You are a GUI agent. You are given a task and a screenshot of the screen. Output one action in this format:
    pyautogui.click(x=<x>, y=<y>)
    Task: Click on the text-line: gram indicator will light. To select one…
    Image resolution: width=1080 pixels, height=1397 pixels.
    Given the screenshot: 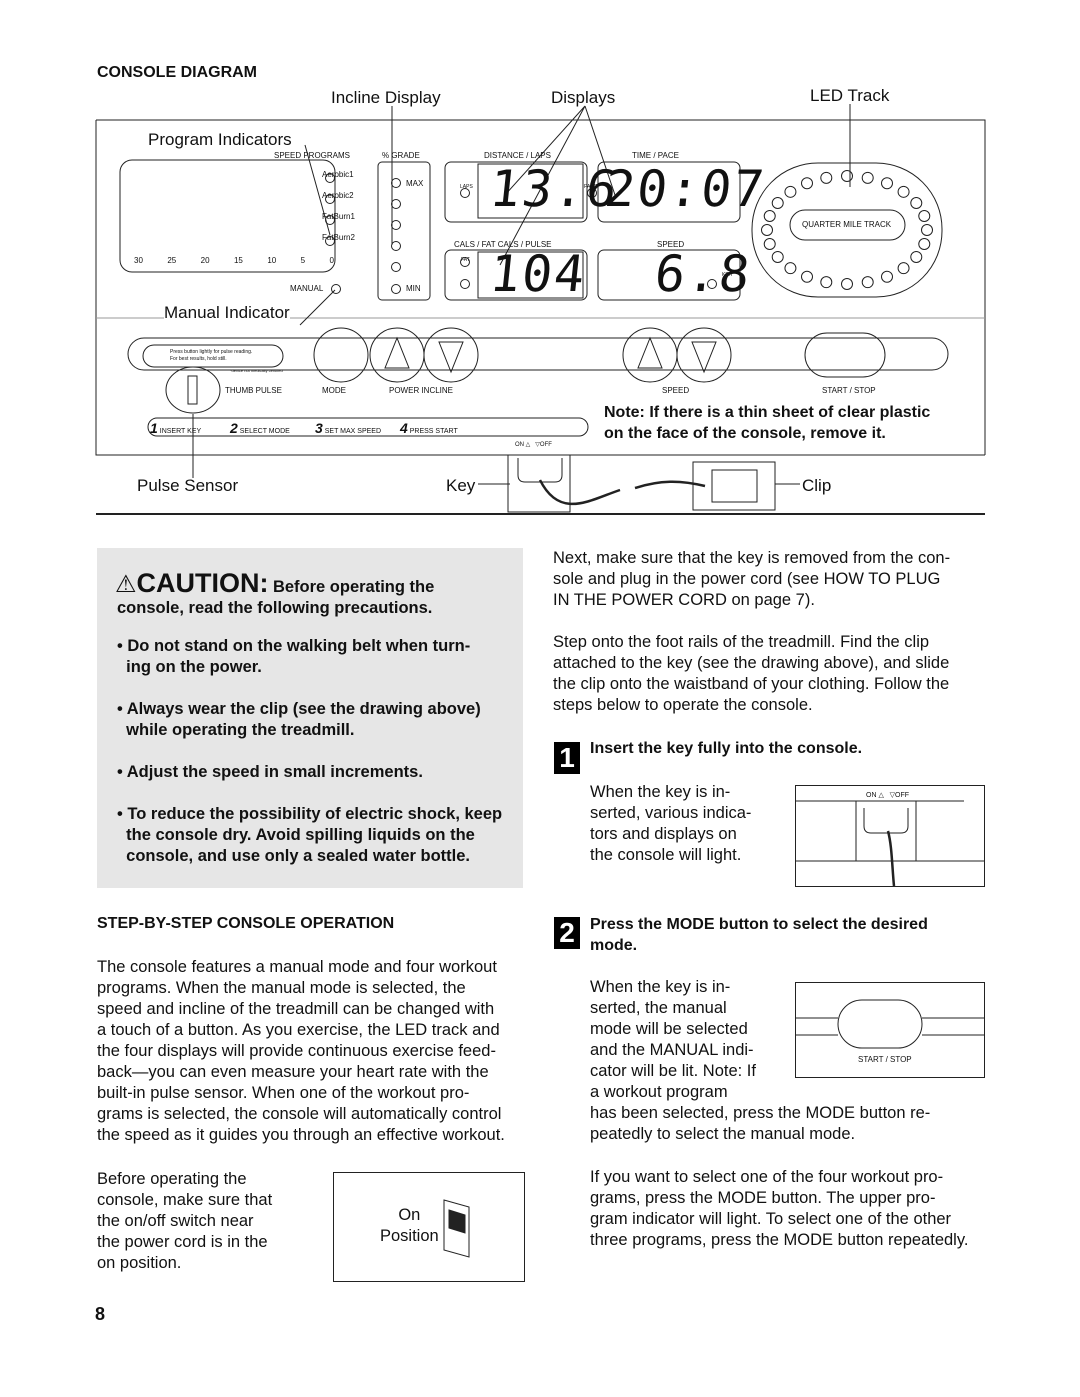 What is the action you would take?
    pyautogui.click(x=771, y=1219)
    